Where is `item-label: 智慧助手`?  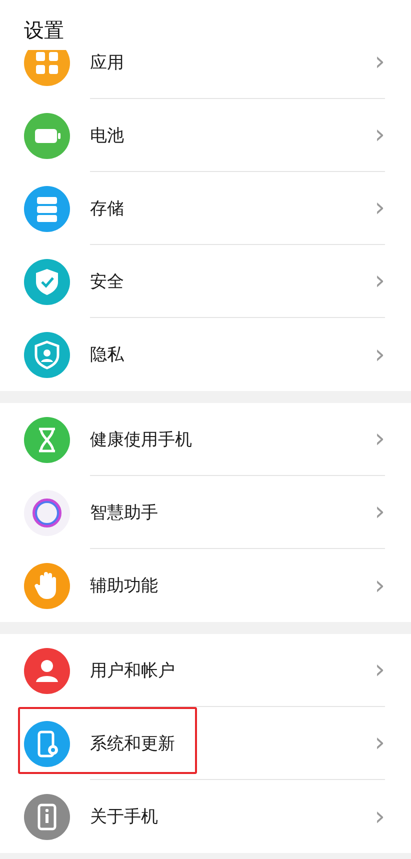
item-label: 智慧助手 is located at coordinates (124, 513).